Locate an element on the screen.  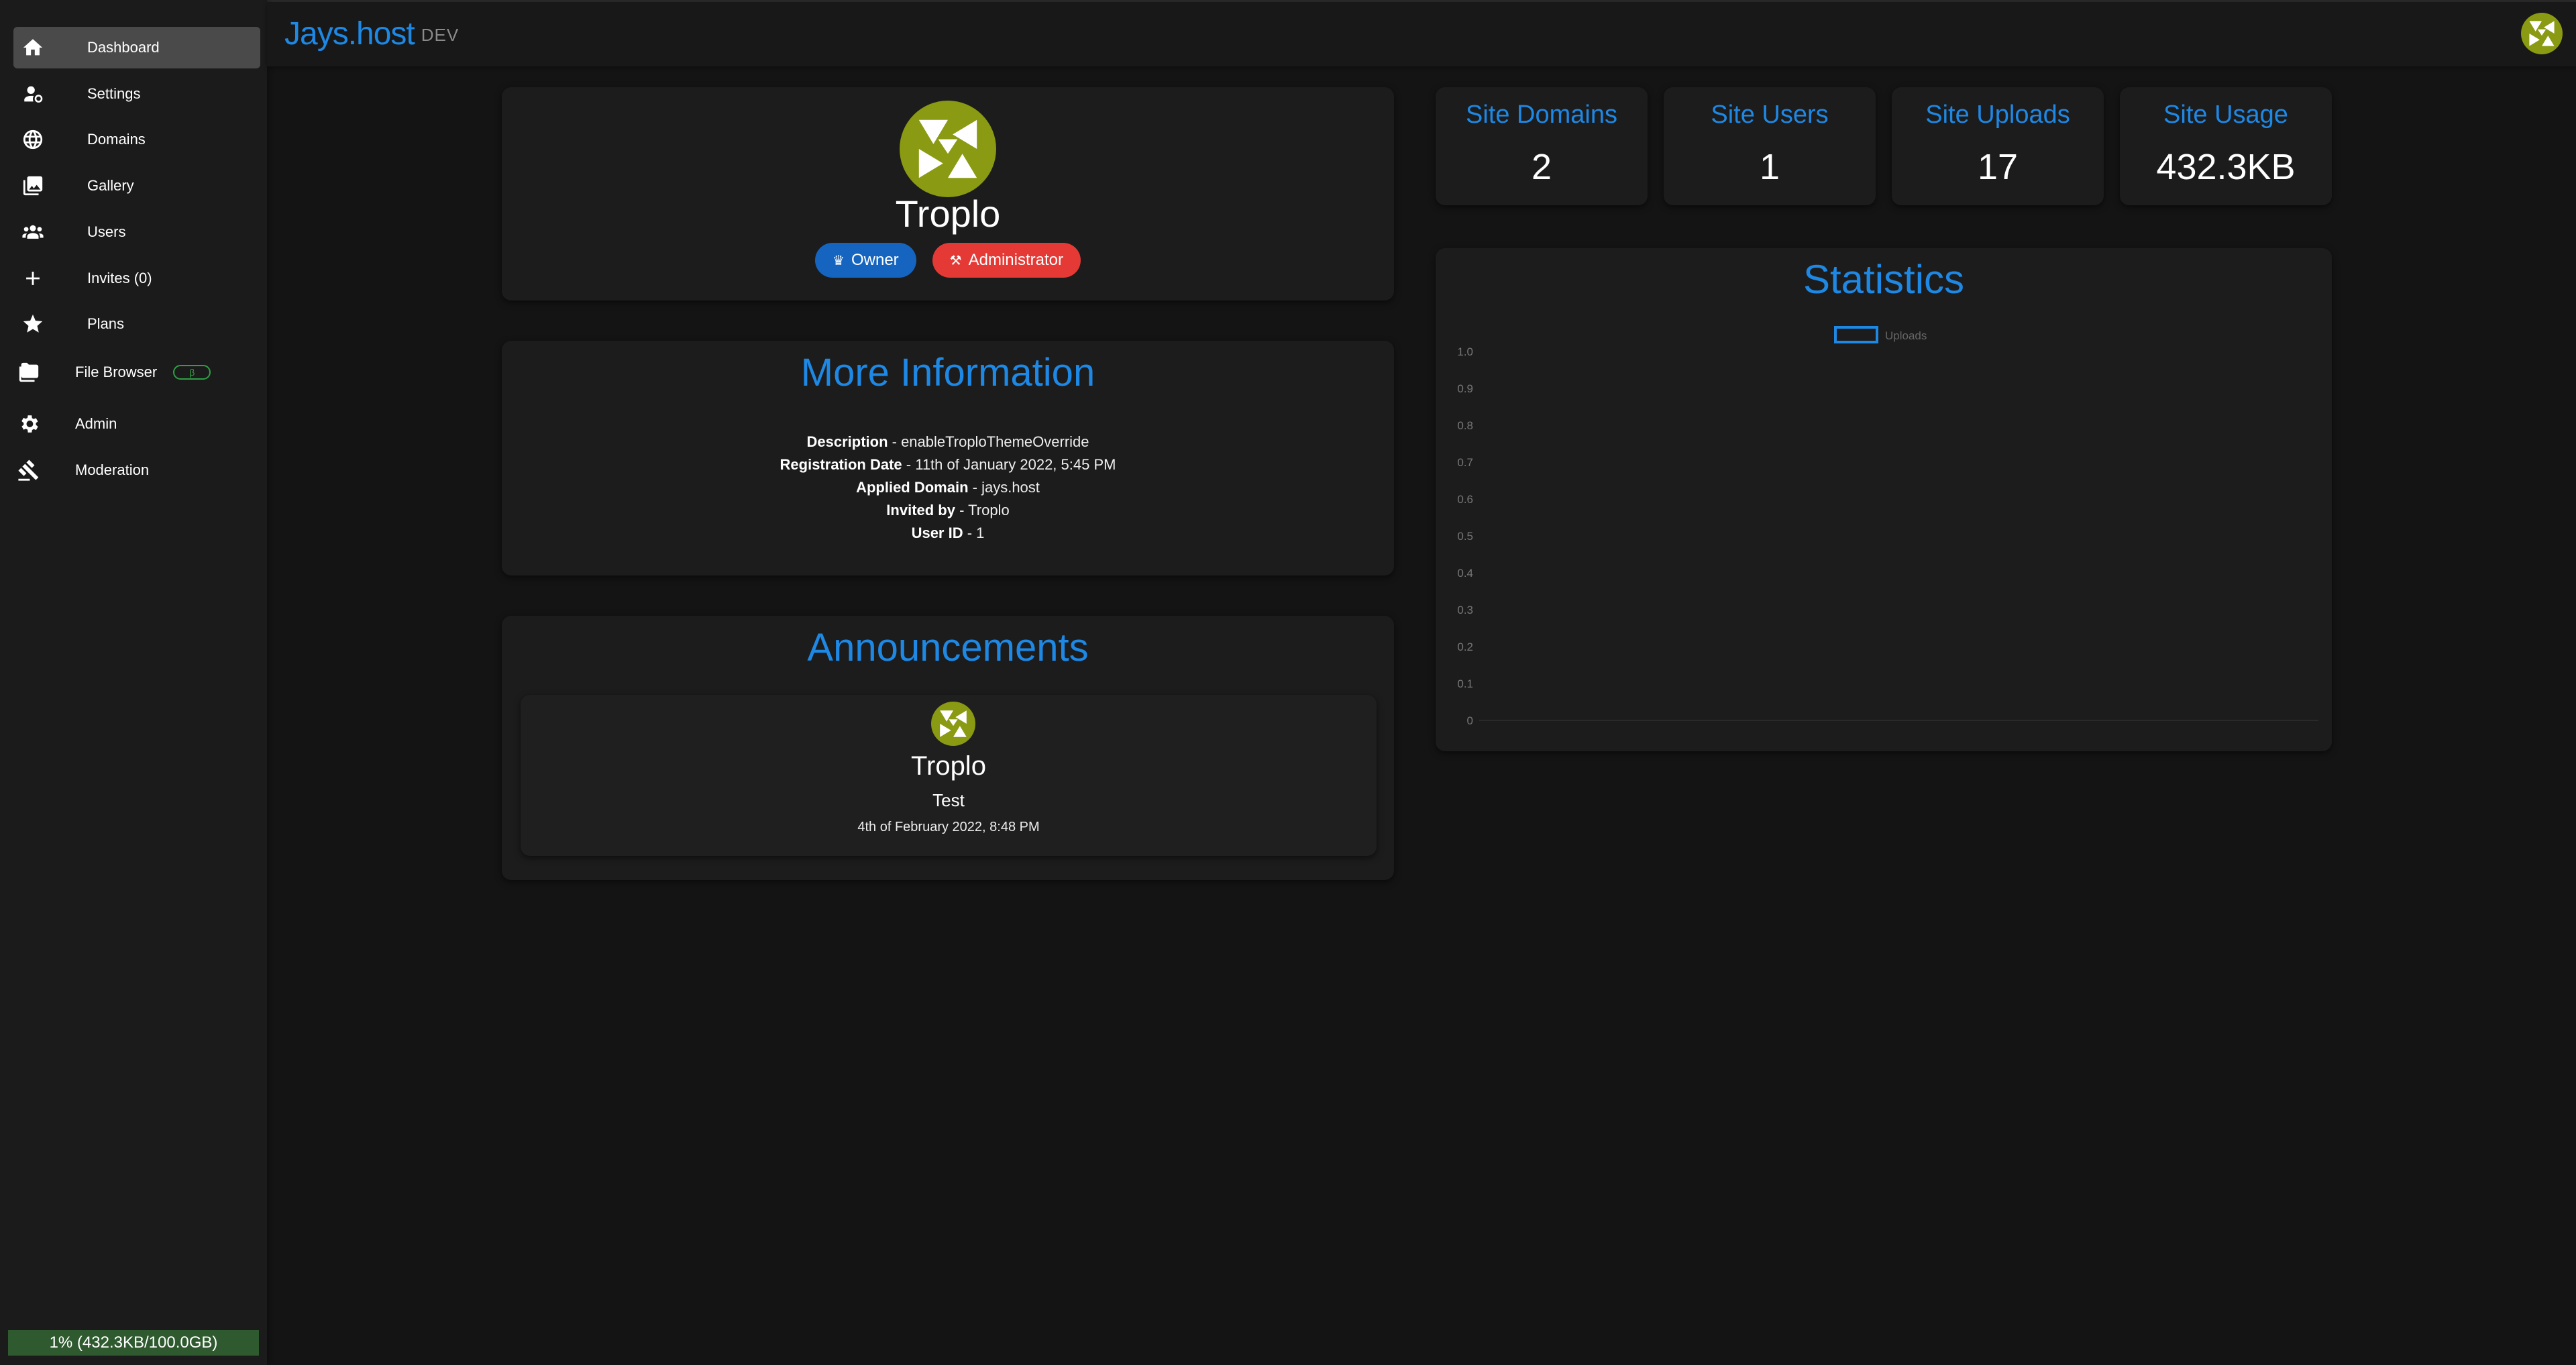
sidebar-item-file-browser: File Browser β is located at coordinates (132, 372).